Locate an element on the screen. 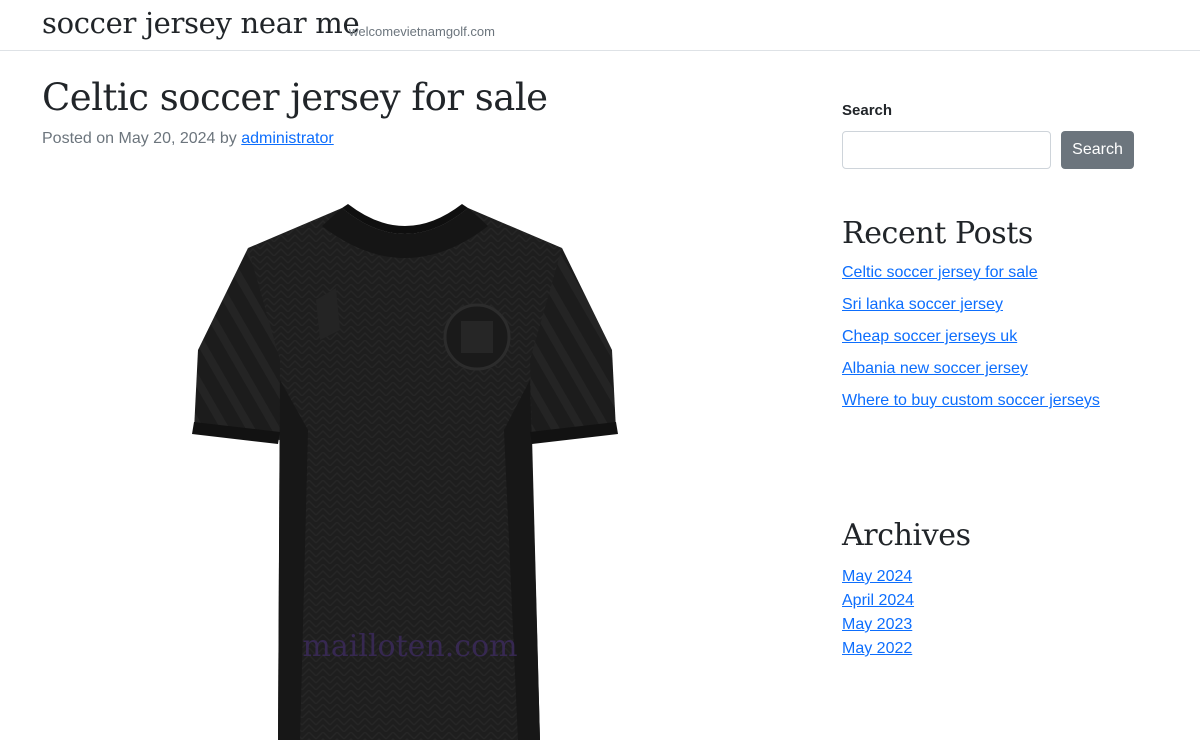  list-item: Albania new soccer jersey is located at coordinates (971, 376).